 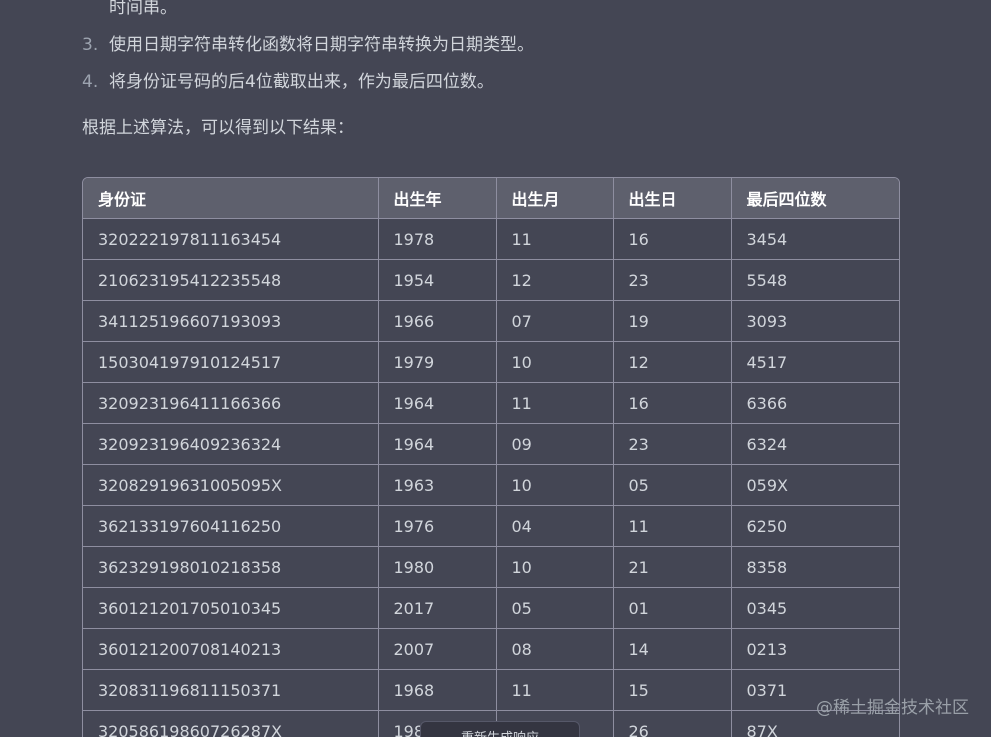 I want to click on cell-last-four: 4517, so click(x=814, y=362).